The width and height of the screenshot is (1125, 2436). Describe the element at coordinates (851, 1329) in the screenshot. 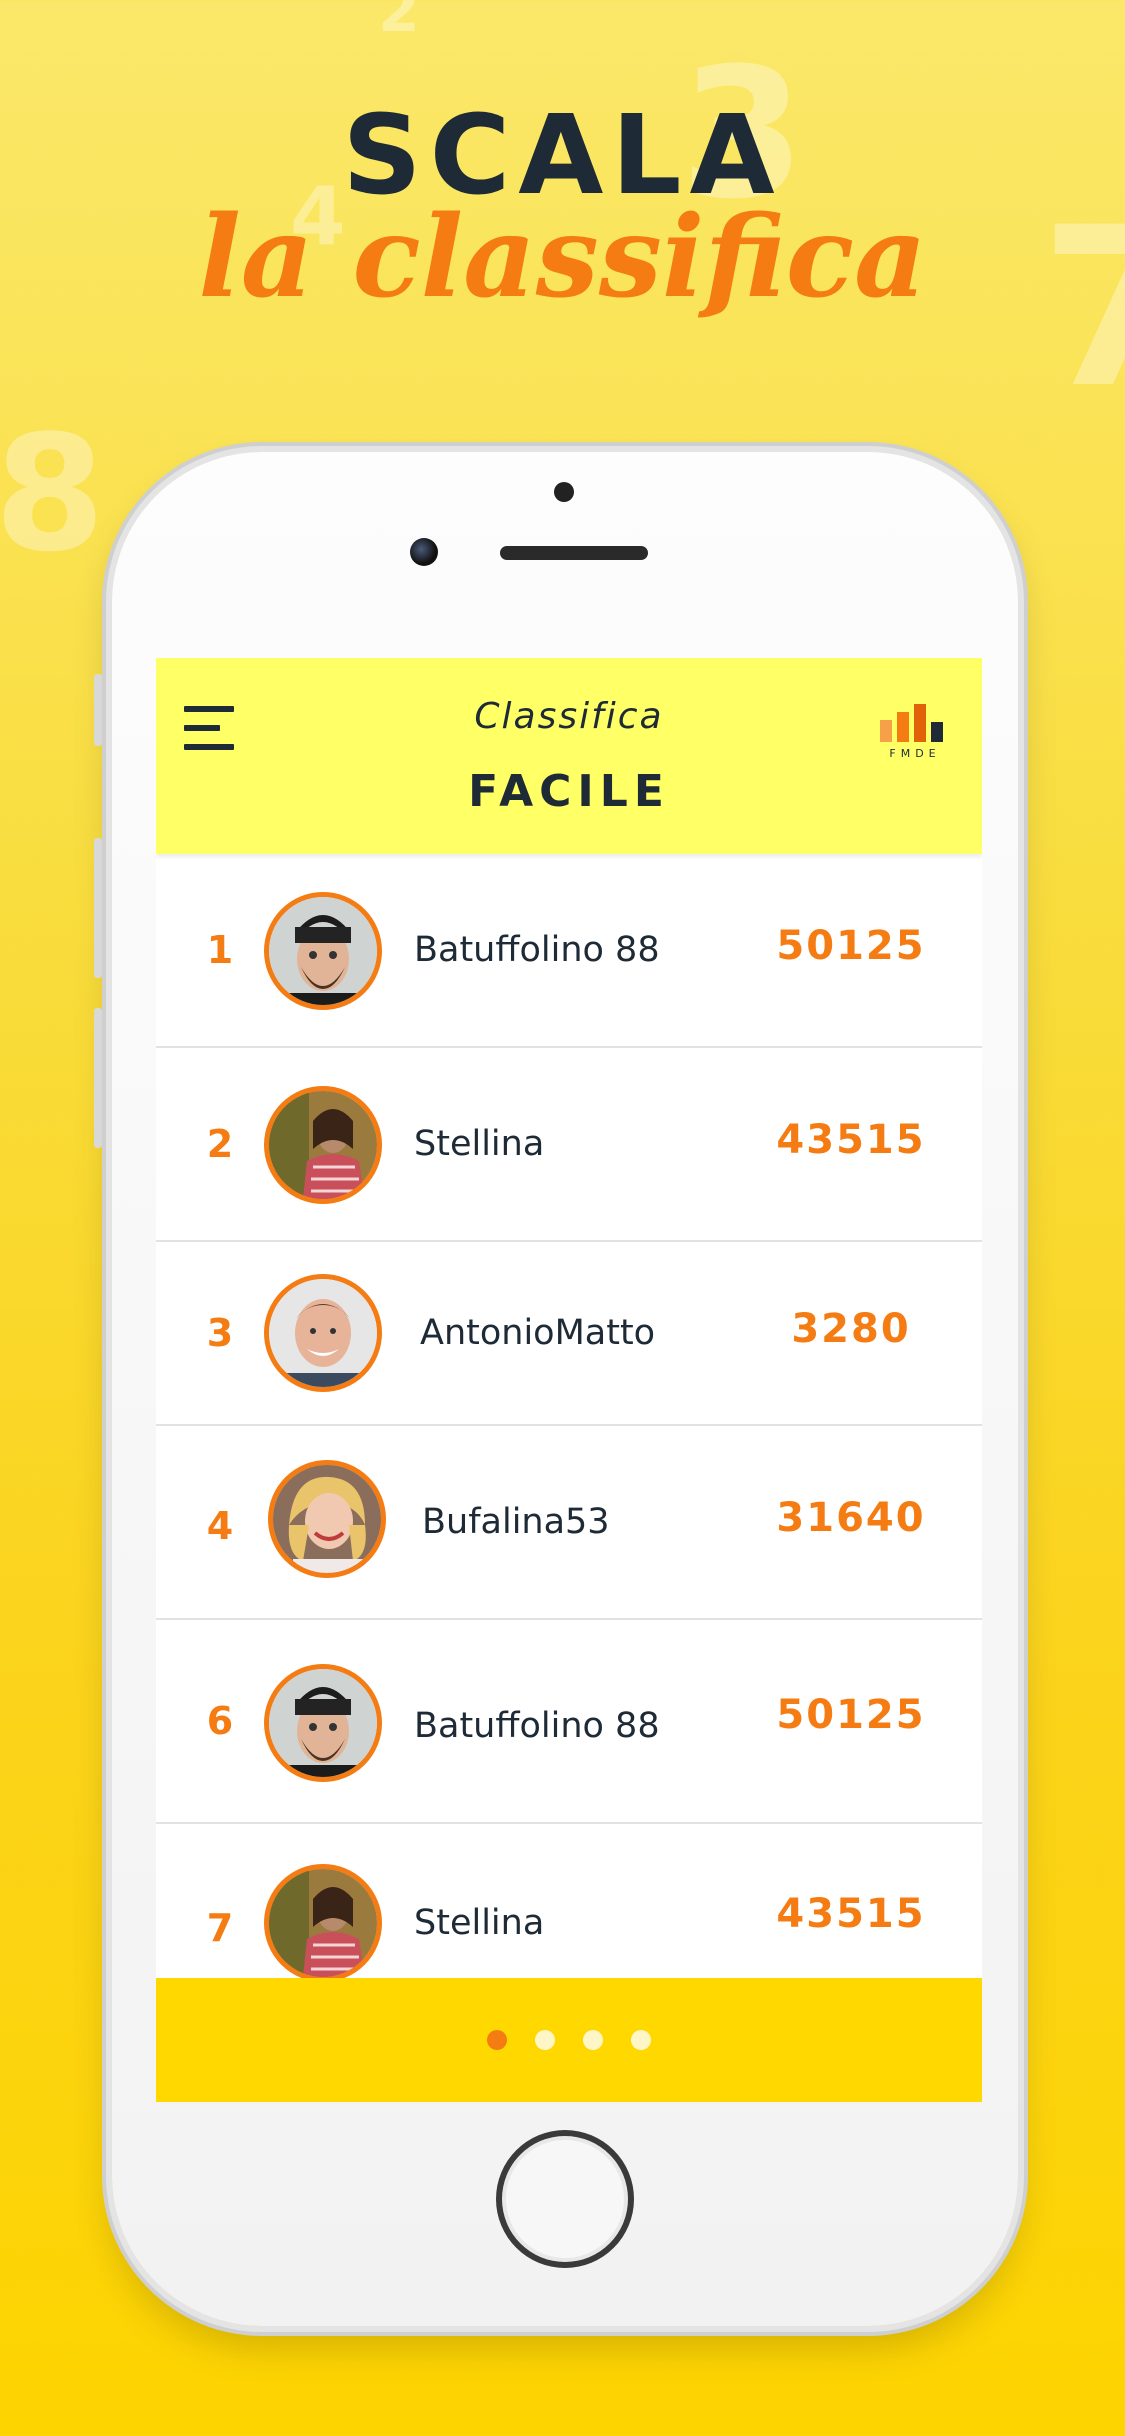

I see `player-score: 3280` at that location.